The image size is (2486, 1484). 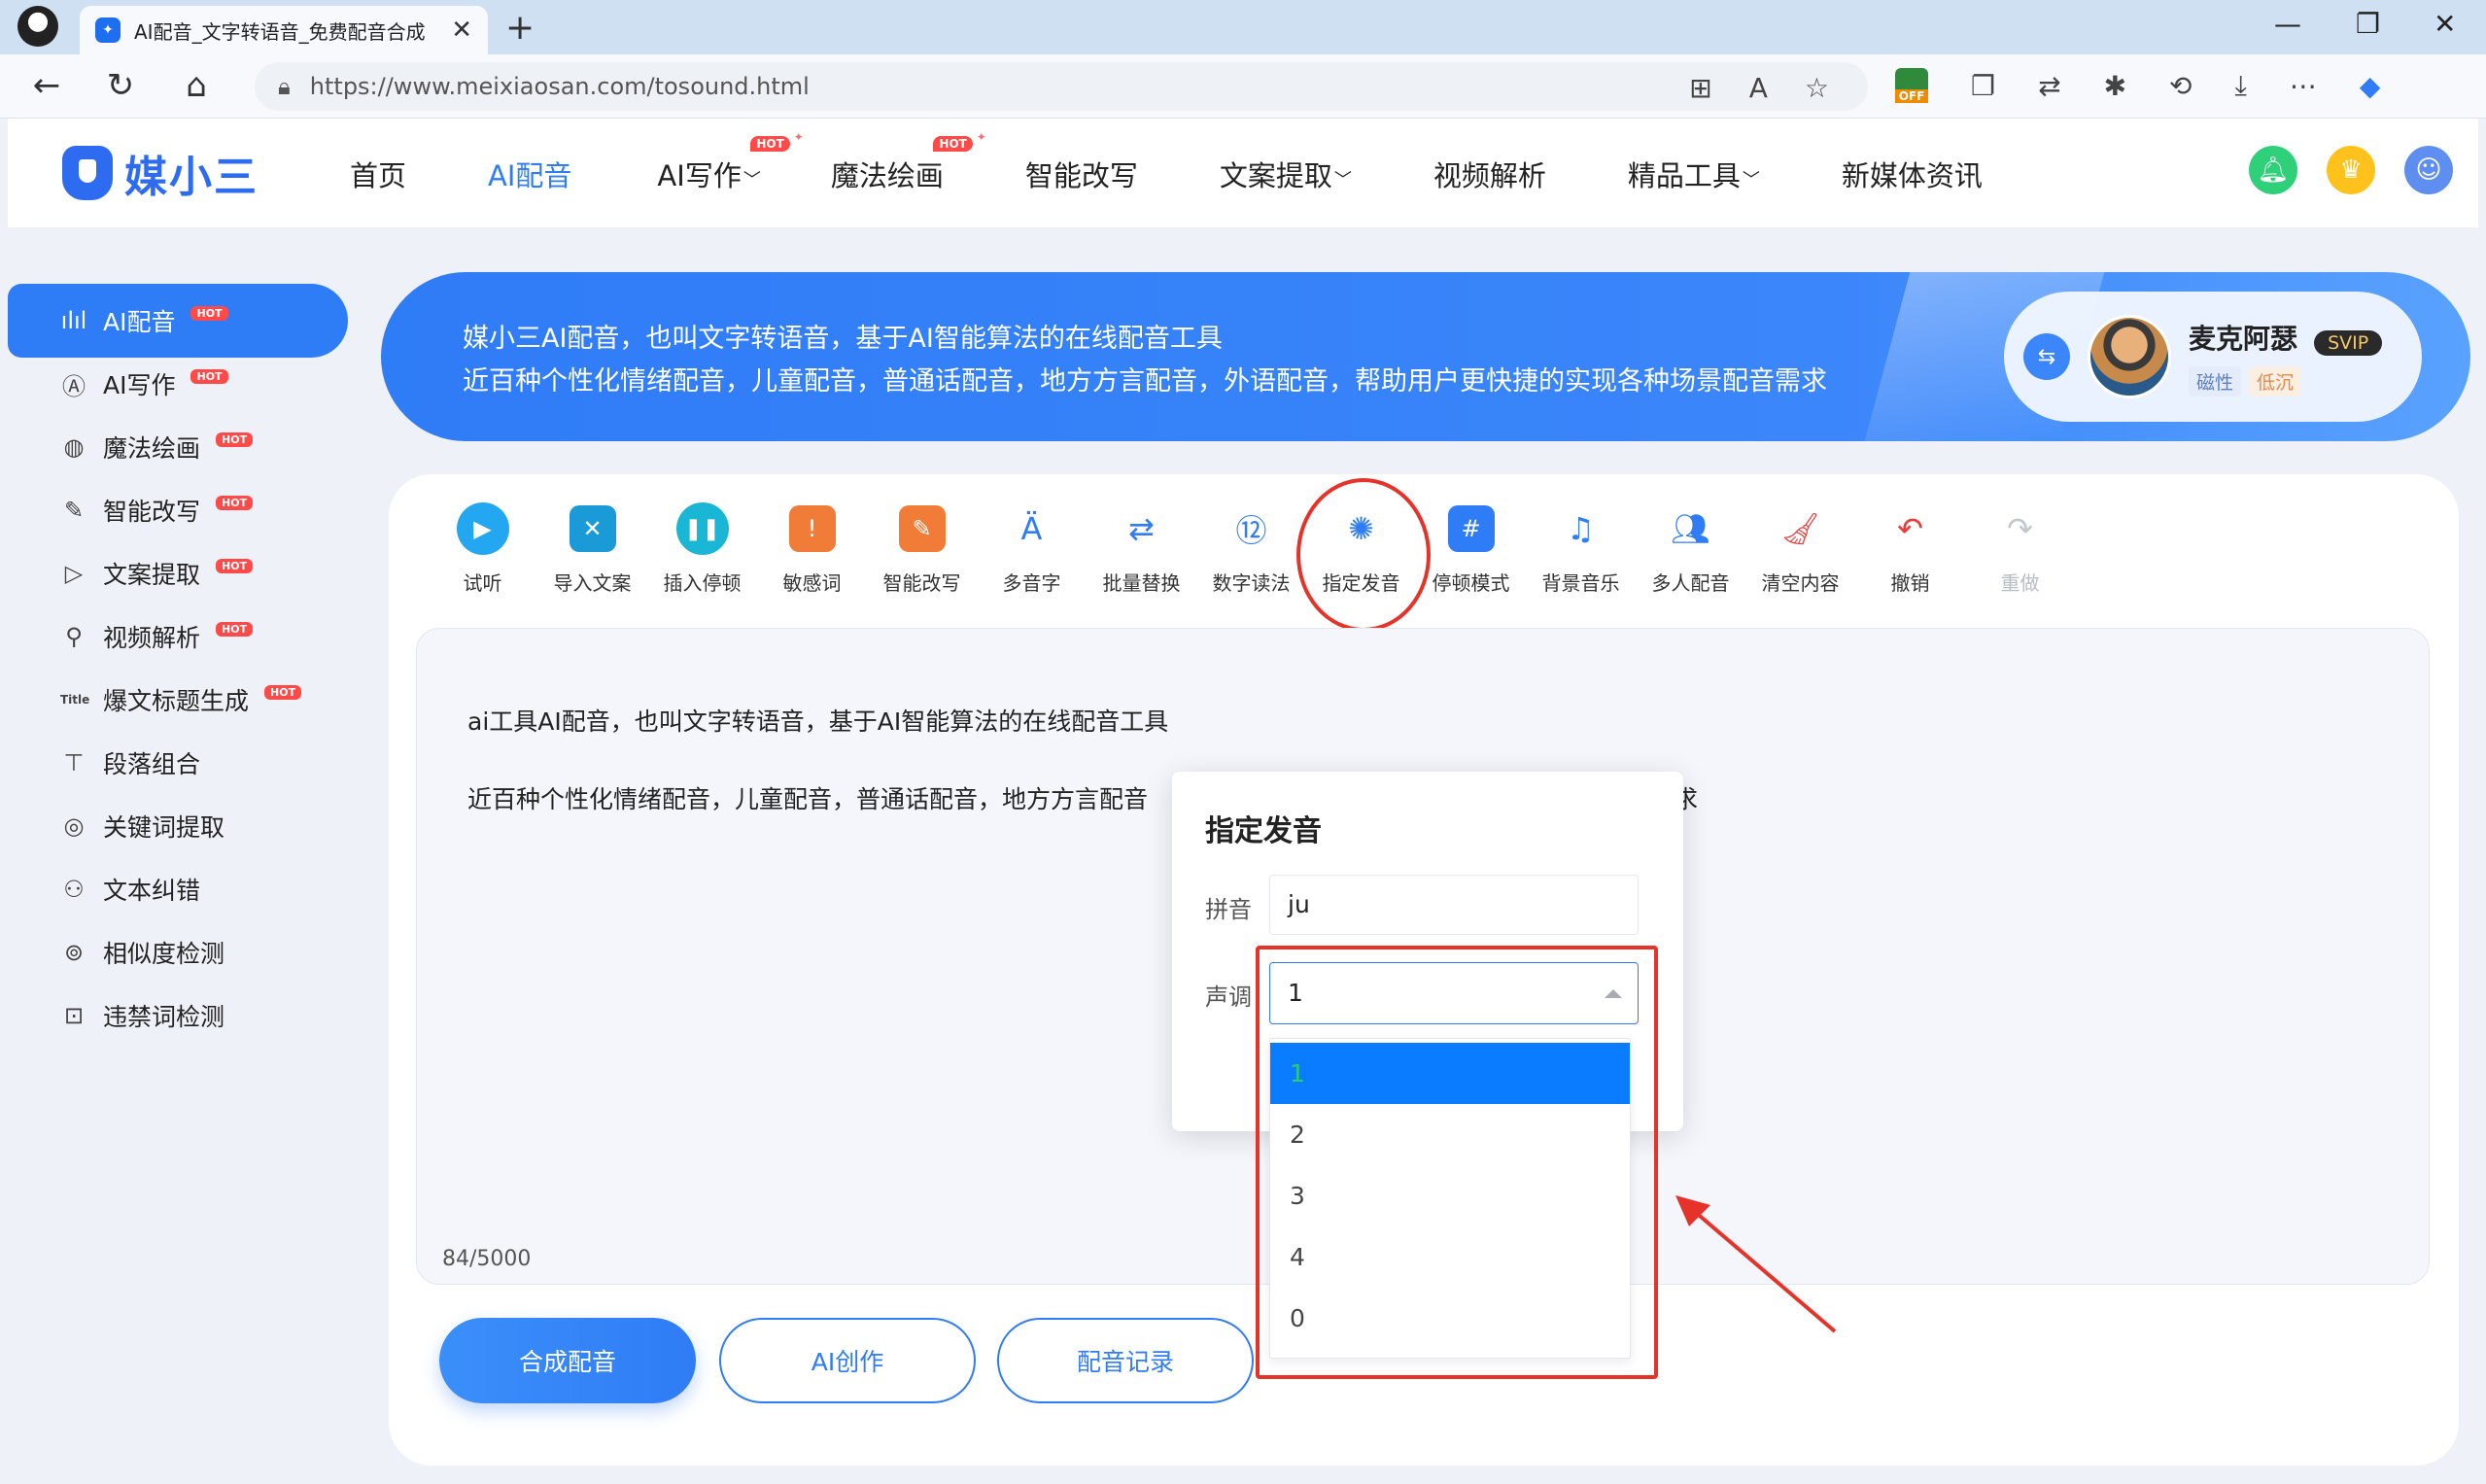 I want to click on number-icon: ⑫, so click(x=1251, y=530).